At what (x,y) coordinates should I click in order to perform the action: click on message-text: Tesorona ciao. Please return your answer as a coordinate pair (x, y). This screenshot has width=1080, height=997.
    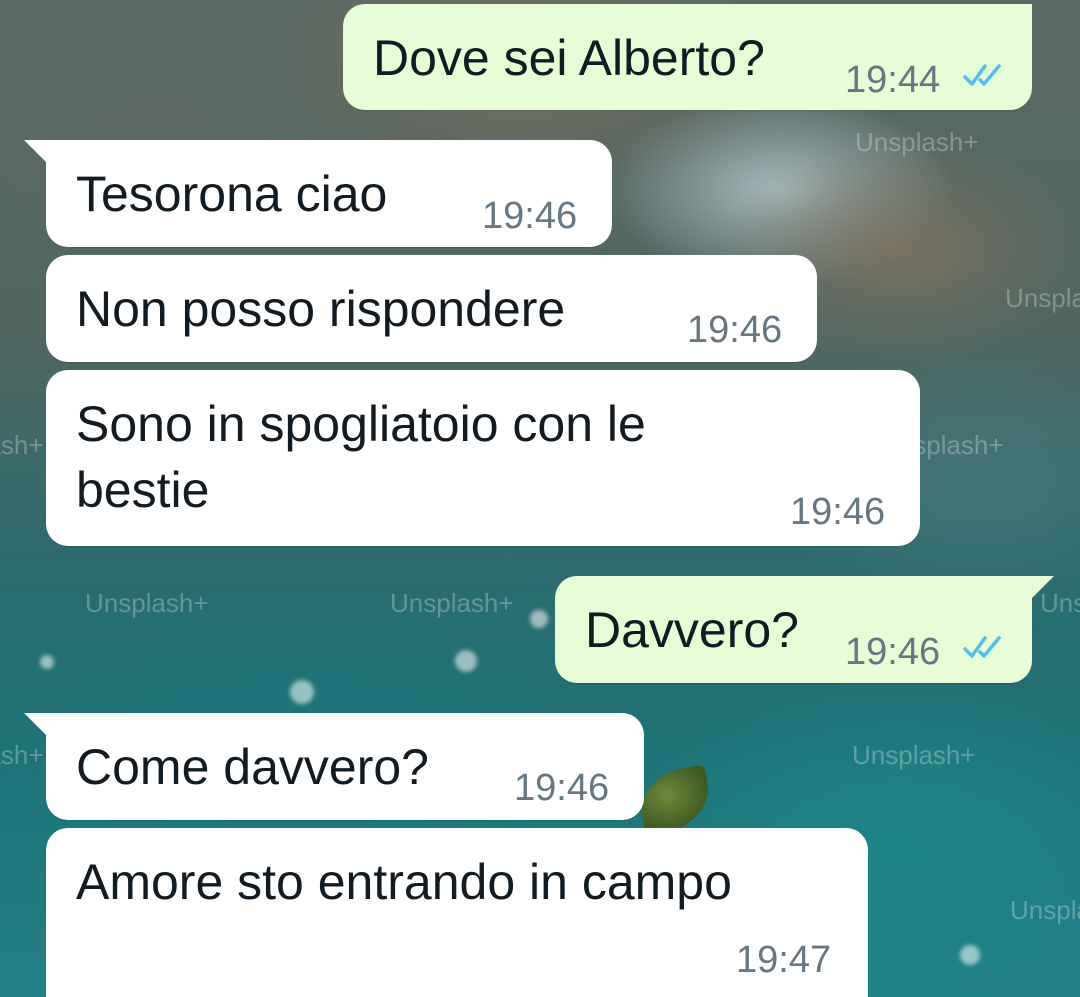
    Looking at the image, I should click on (232, 194).